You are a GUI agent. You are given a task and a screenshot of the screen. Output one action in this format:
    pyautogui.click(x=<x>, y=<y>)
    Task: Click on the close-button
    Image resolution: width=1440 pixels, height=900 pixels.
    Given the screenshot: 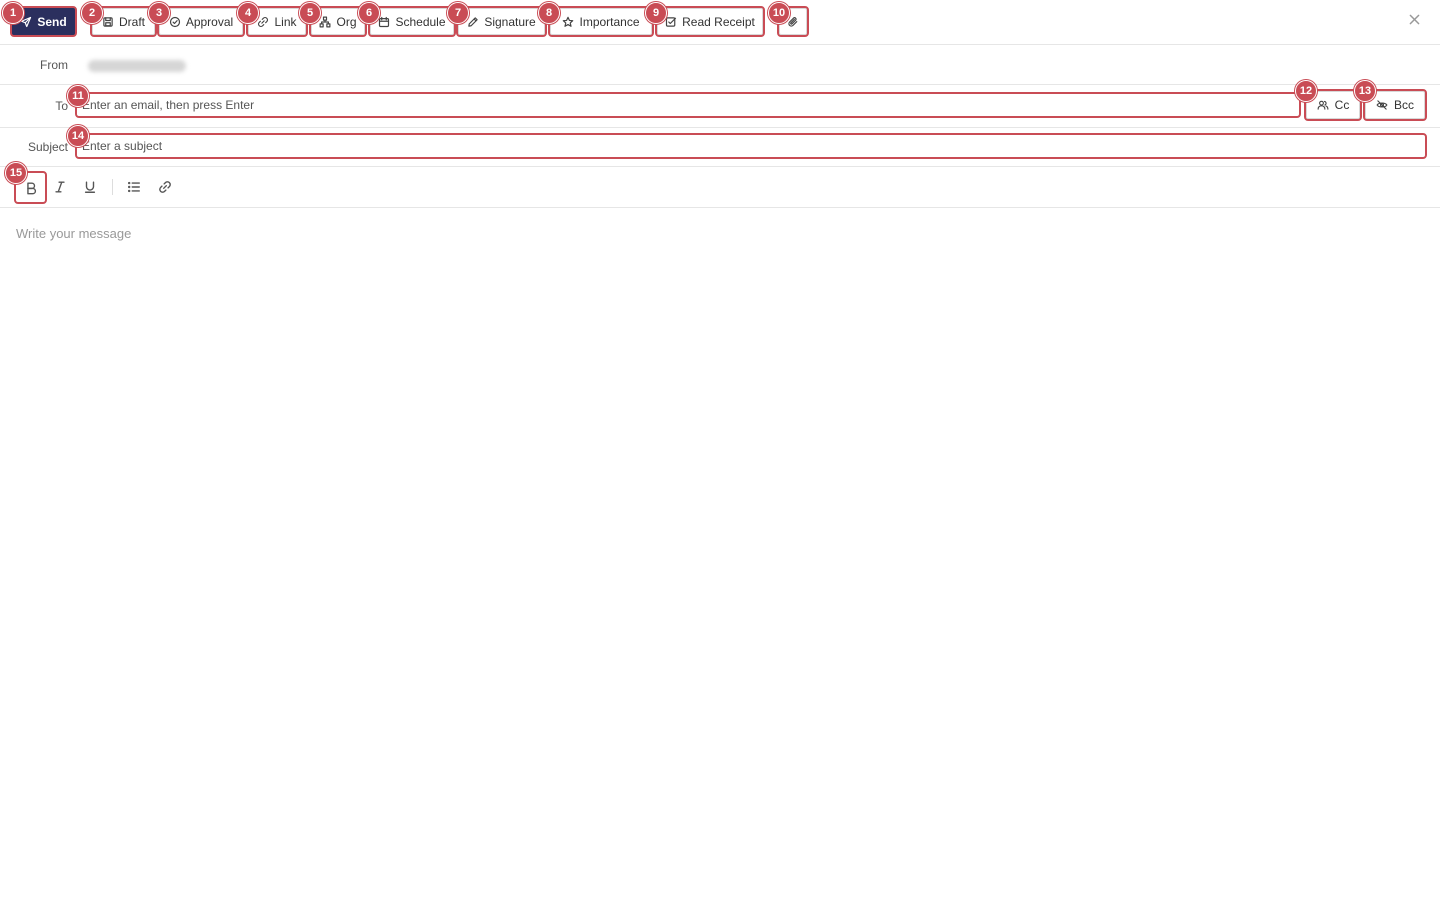 What is the action you would take?
    pyautogui.click(x=1414, y=19)
    